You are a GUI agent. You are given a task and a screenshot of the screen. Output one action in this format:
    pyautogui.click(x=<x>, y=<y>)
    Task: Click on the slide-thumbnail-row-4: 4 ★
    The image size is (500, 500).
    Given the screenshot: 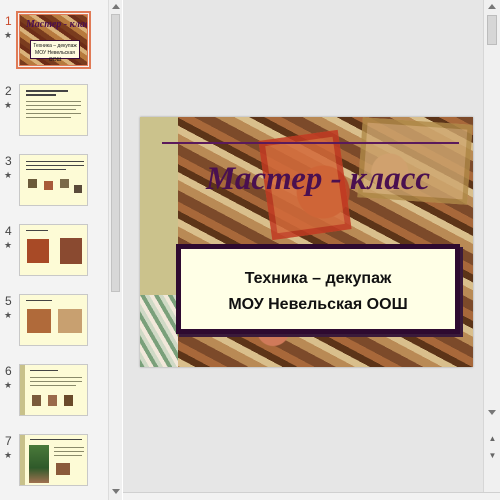 What is the action you would take?
    pyautogui.click(x=54, y=254)
    